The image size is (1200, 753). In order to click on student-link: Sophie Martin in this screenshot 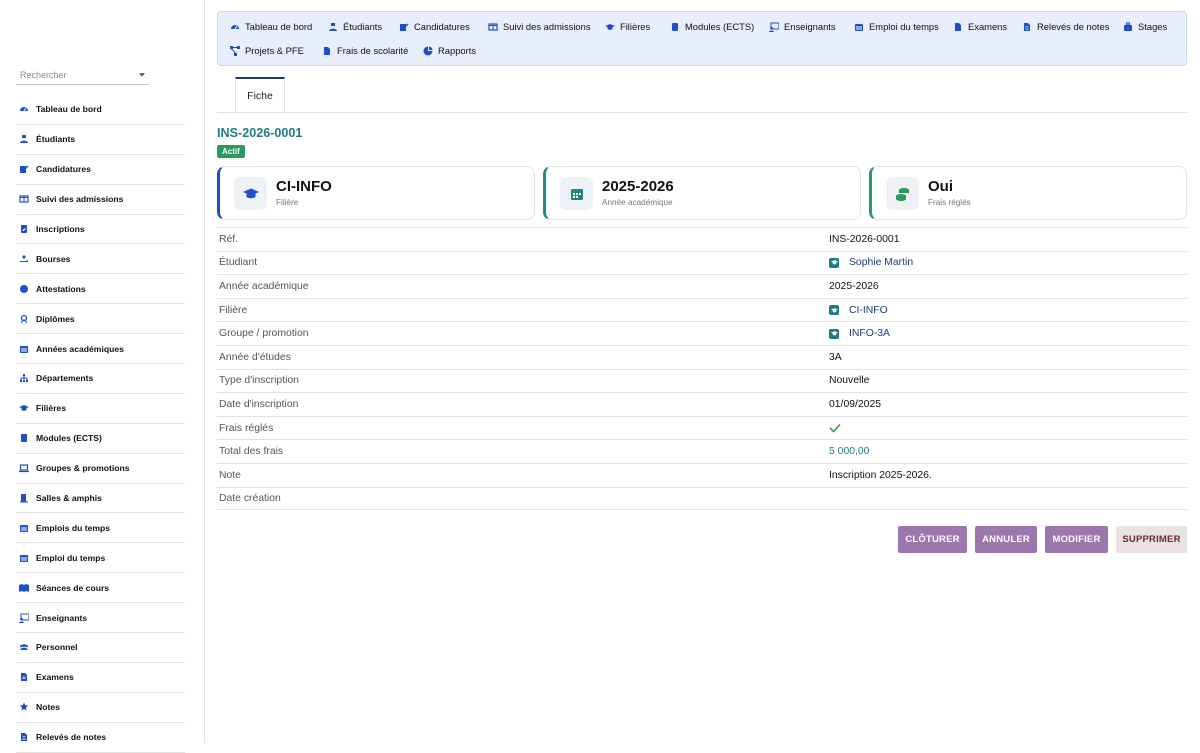, I will do `click(871, 262)`.